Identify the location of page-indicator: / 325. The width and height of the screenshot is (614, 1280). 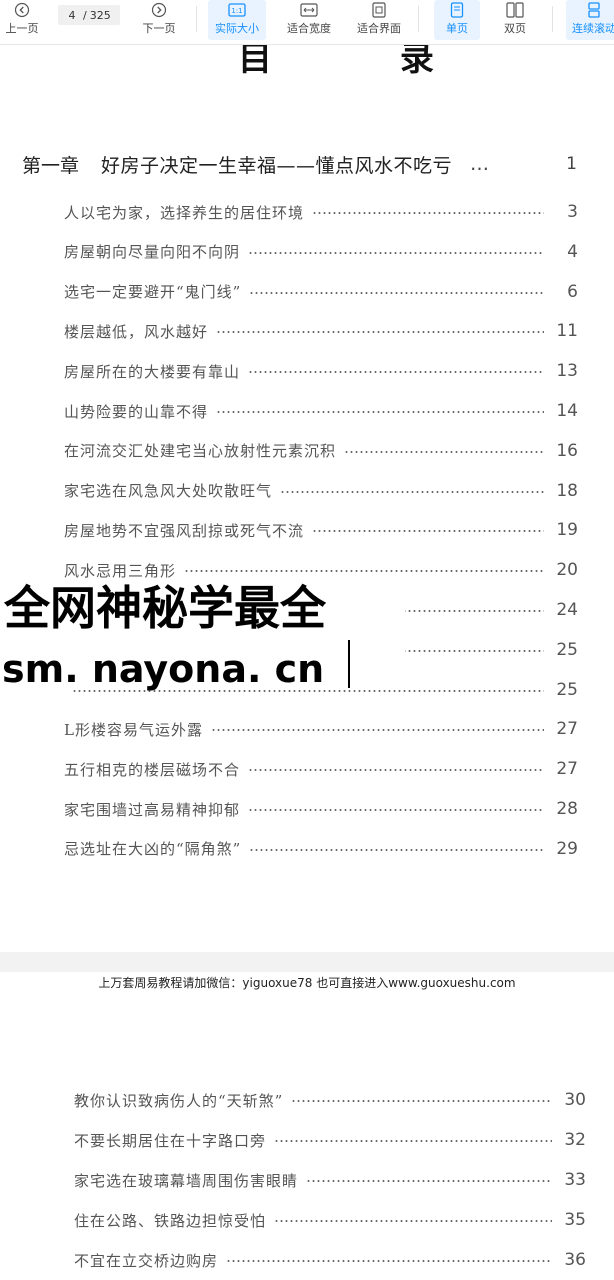
(89, 15).